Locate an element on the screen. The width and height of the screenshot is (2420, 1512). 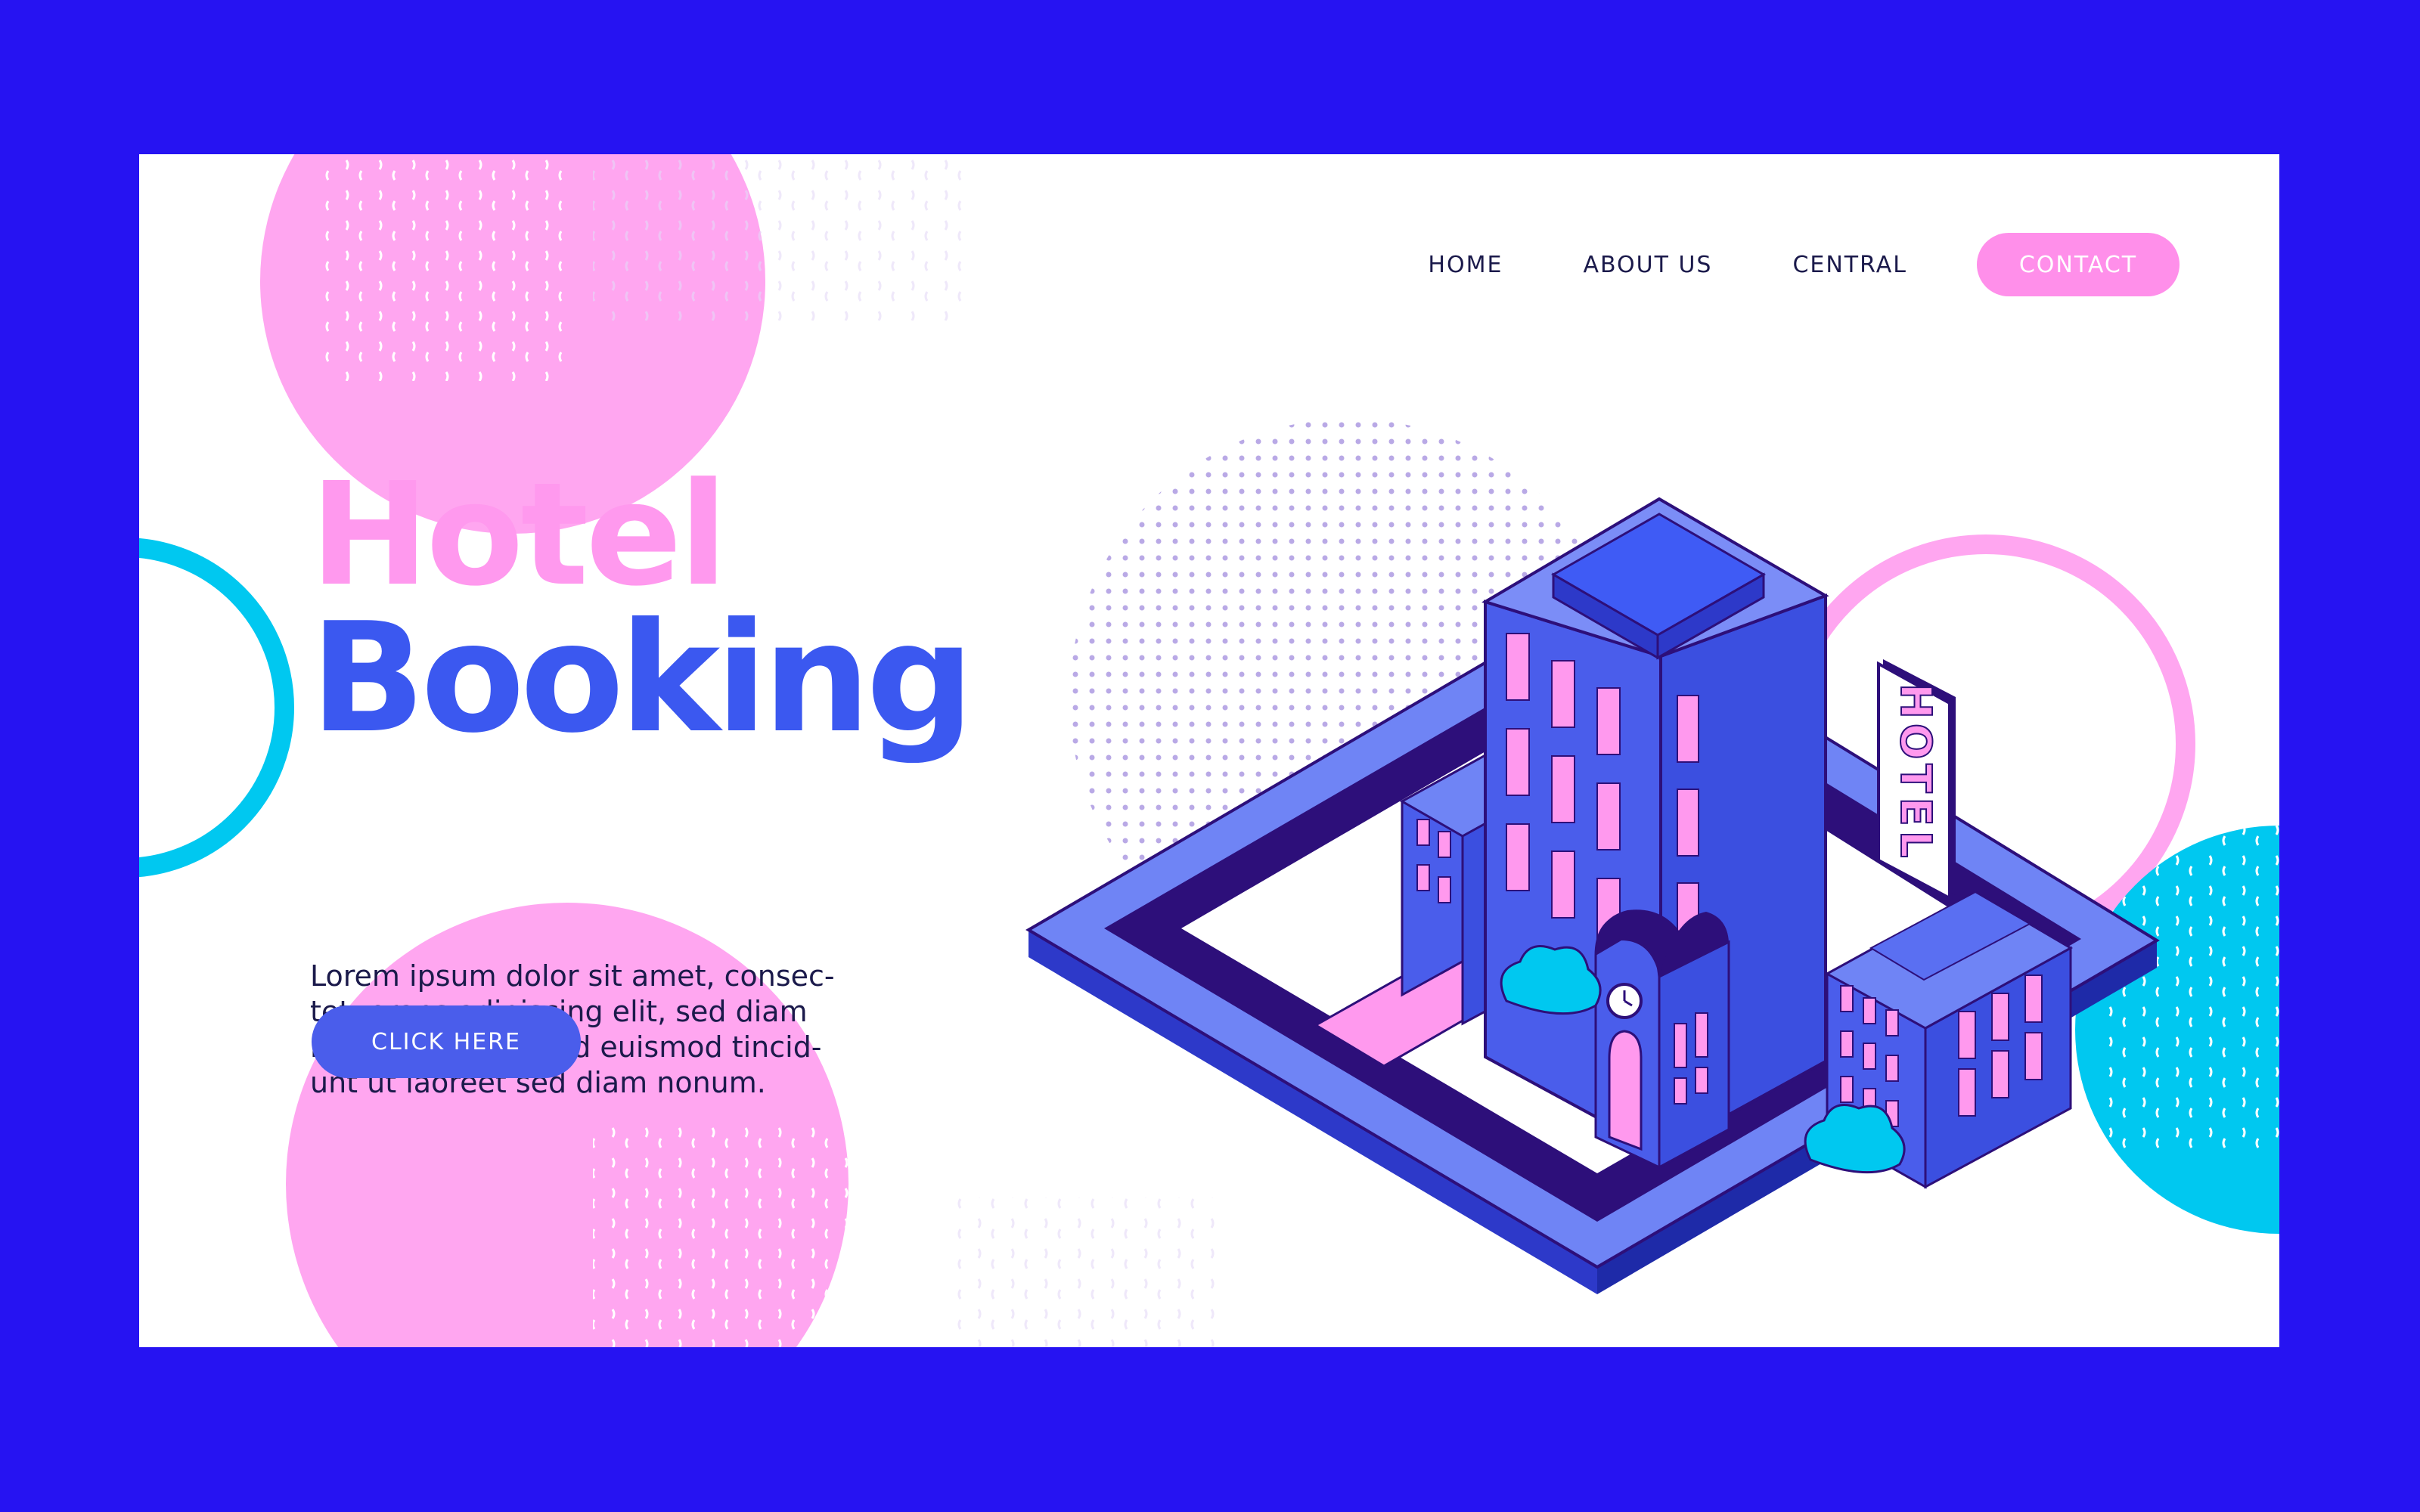
decor-ring-left is located at coordinates (216, 708).